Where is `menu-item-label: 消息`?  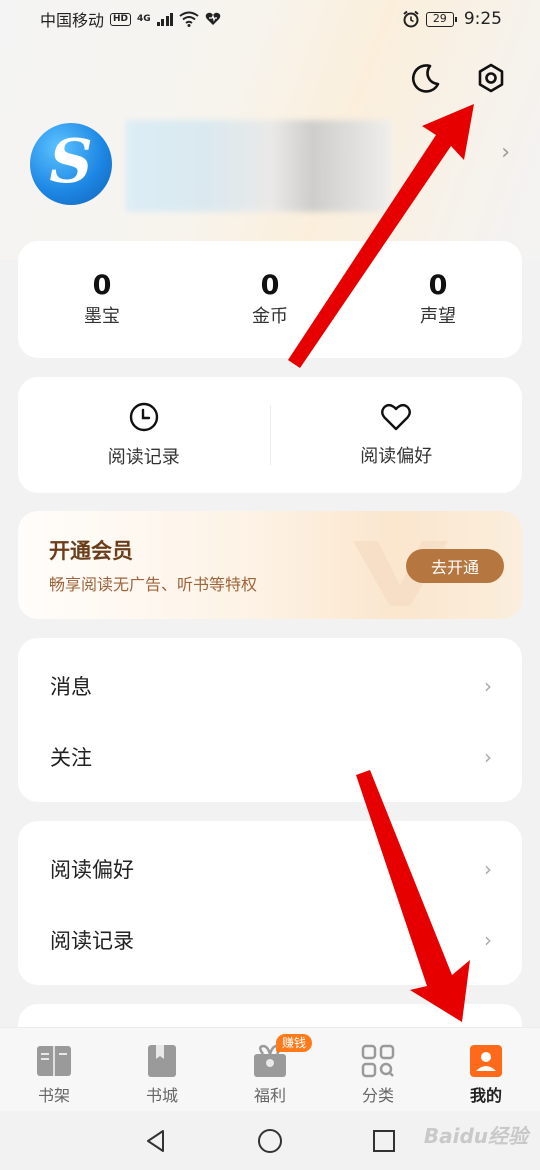 menu-item-label: 消息 is located at coordinates (71, 687).